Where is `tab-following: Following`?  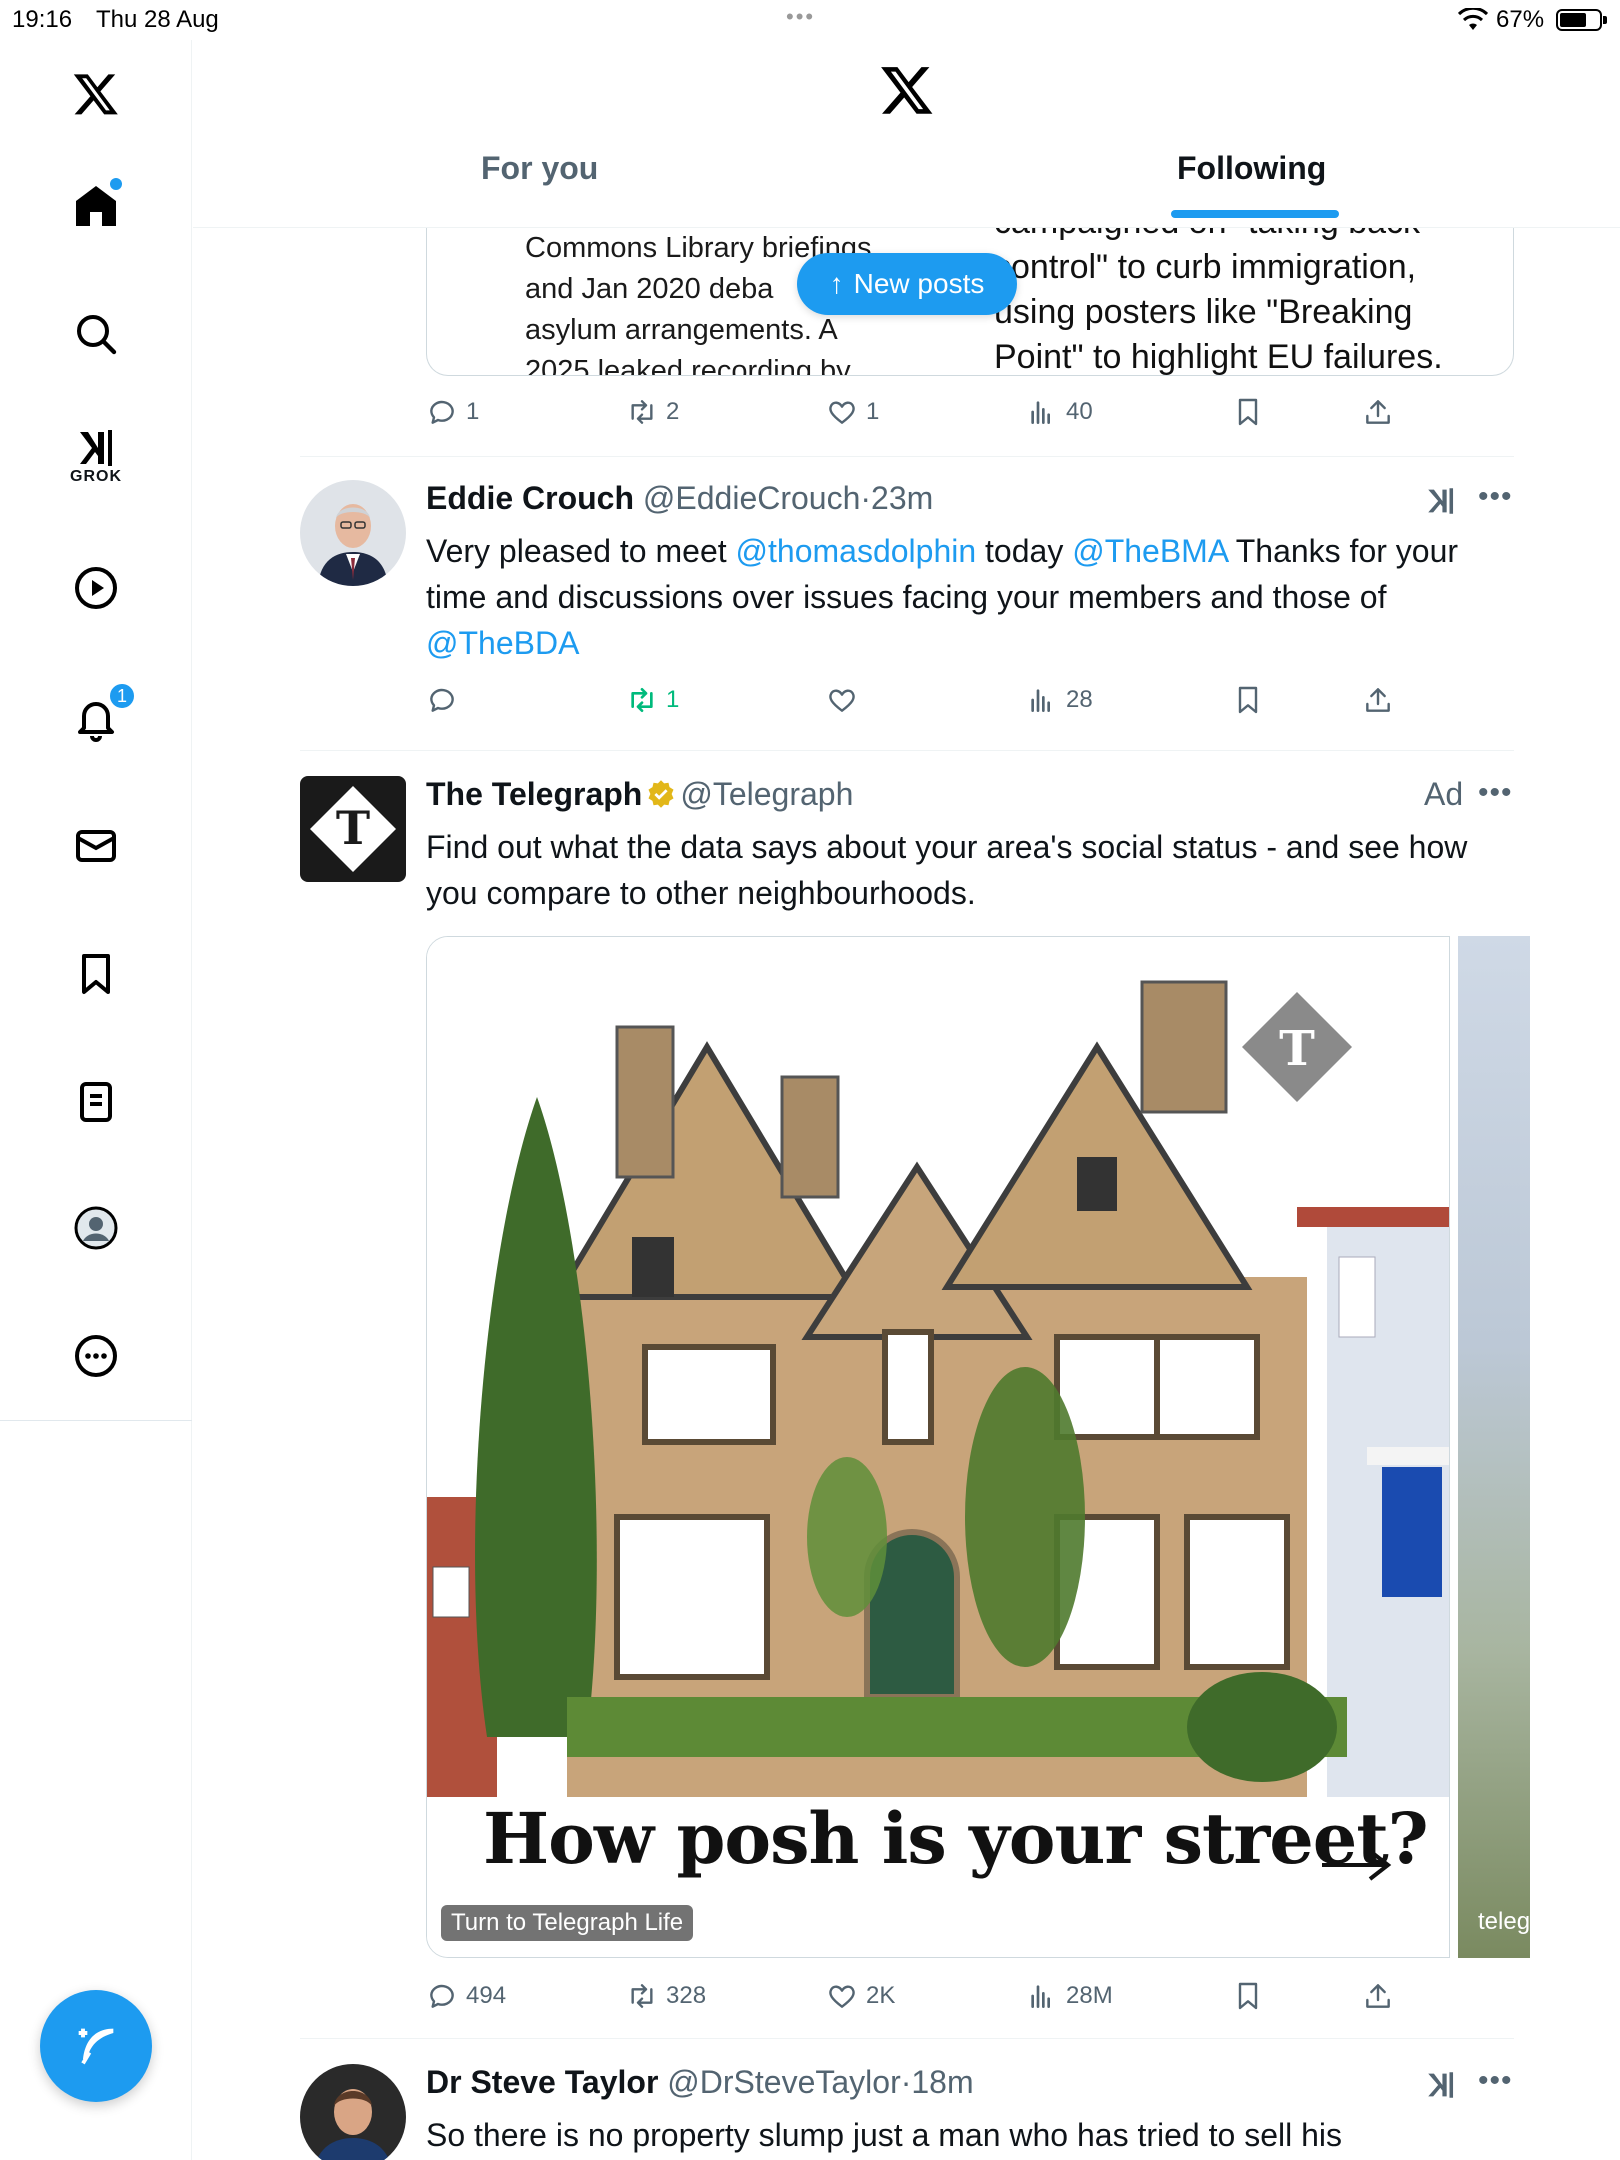 tab-following: Following is located at coordinates (1255, 189).